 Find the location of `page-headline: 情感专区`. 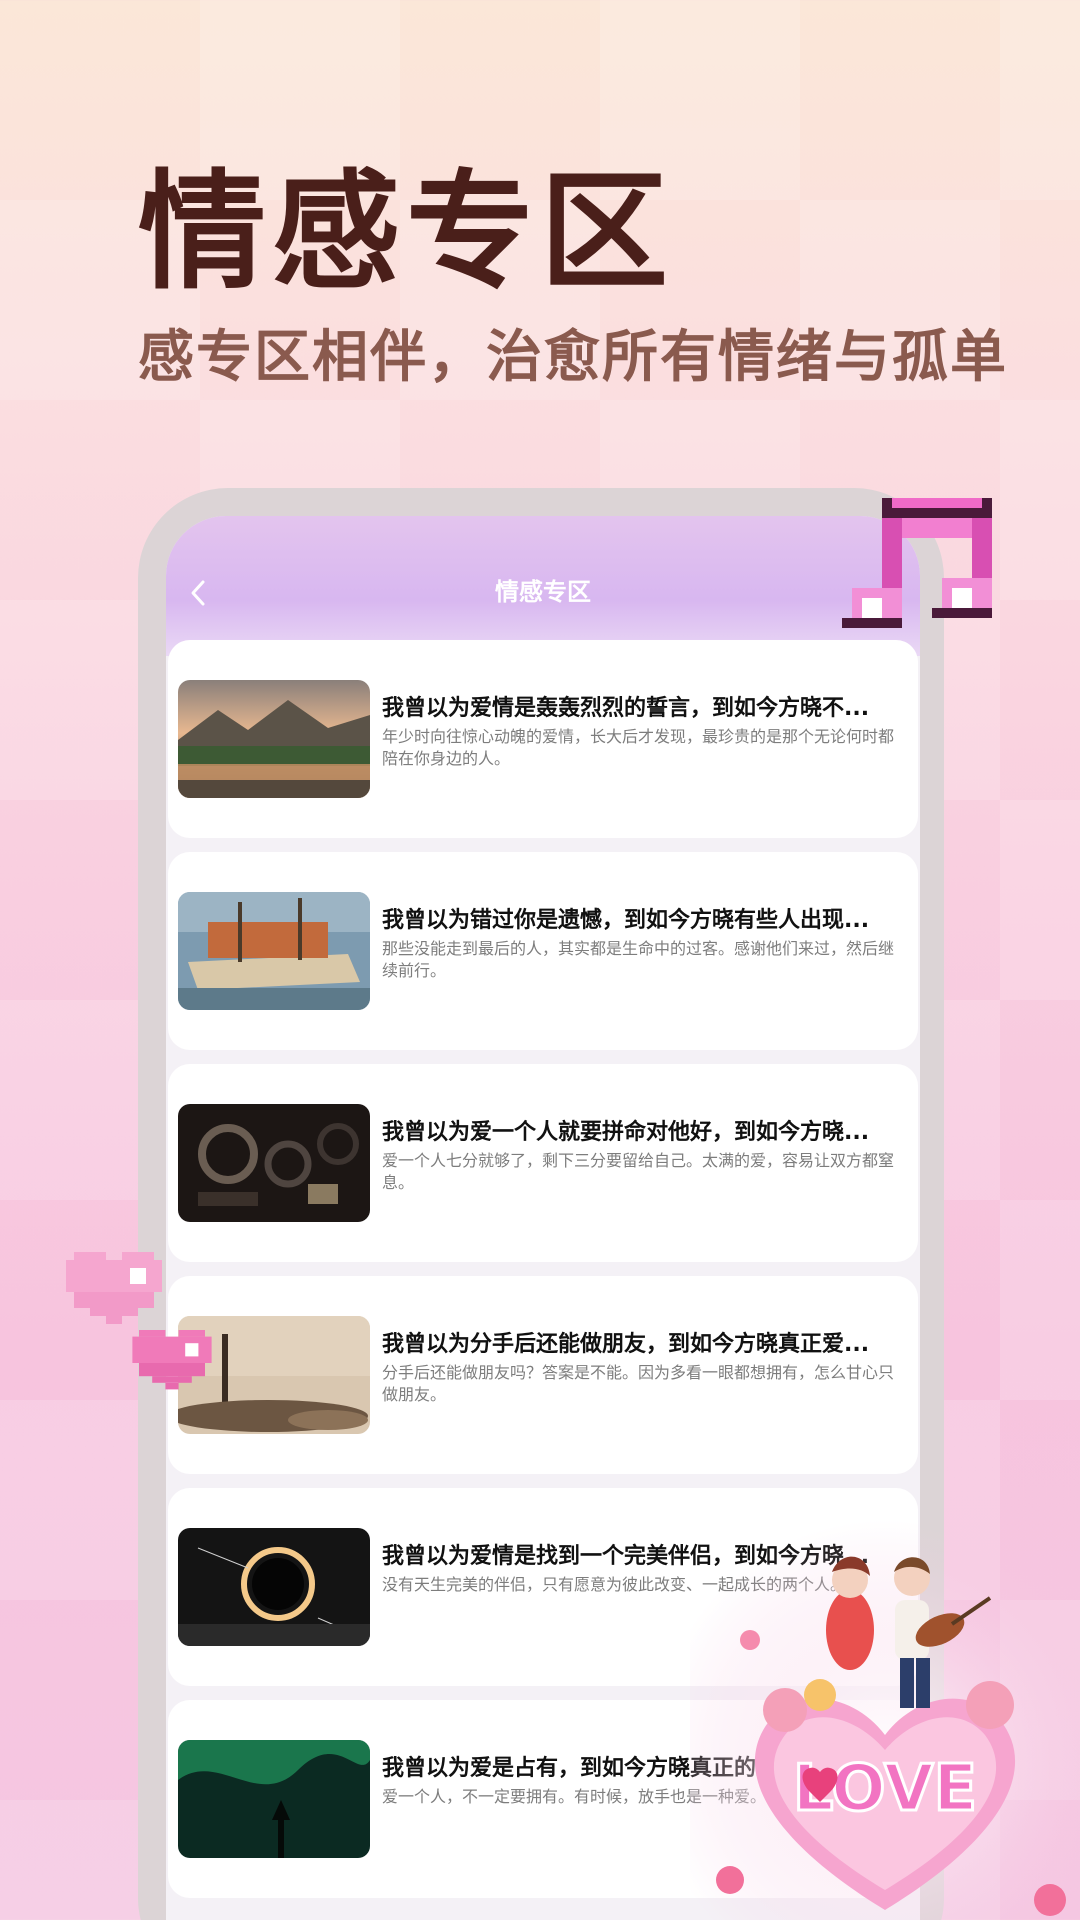

page-headline: 情感专区 is located at coordinates (406, 232).